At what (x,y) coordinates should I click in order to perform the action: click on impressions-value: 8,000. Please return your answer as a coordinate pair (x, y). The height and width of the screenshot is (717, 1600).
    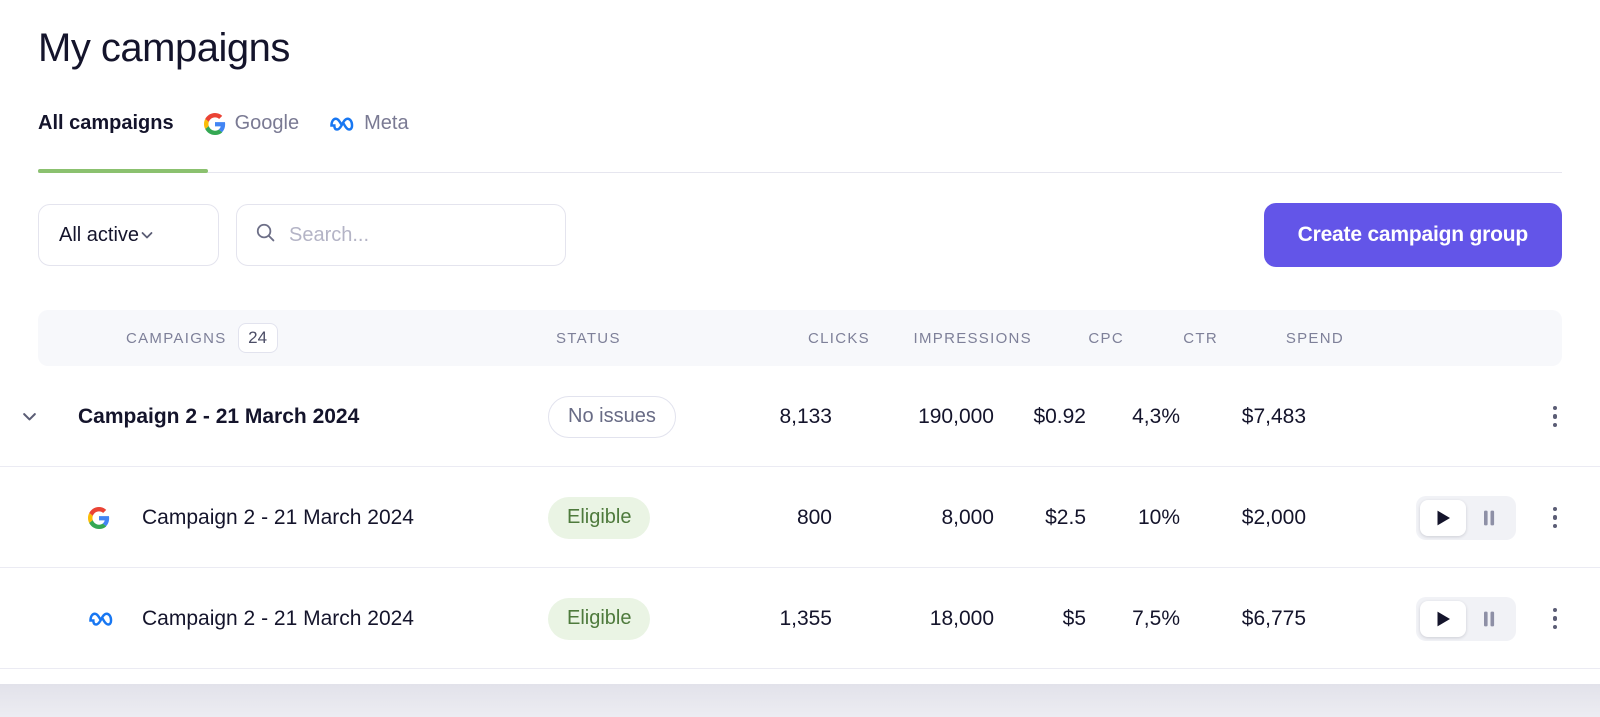
    Looking at the image, I should click on (967, 517).